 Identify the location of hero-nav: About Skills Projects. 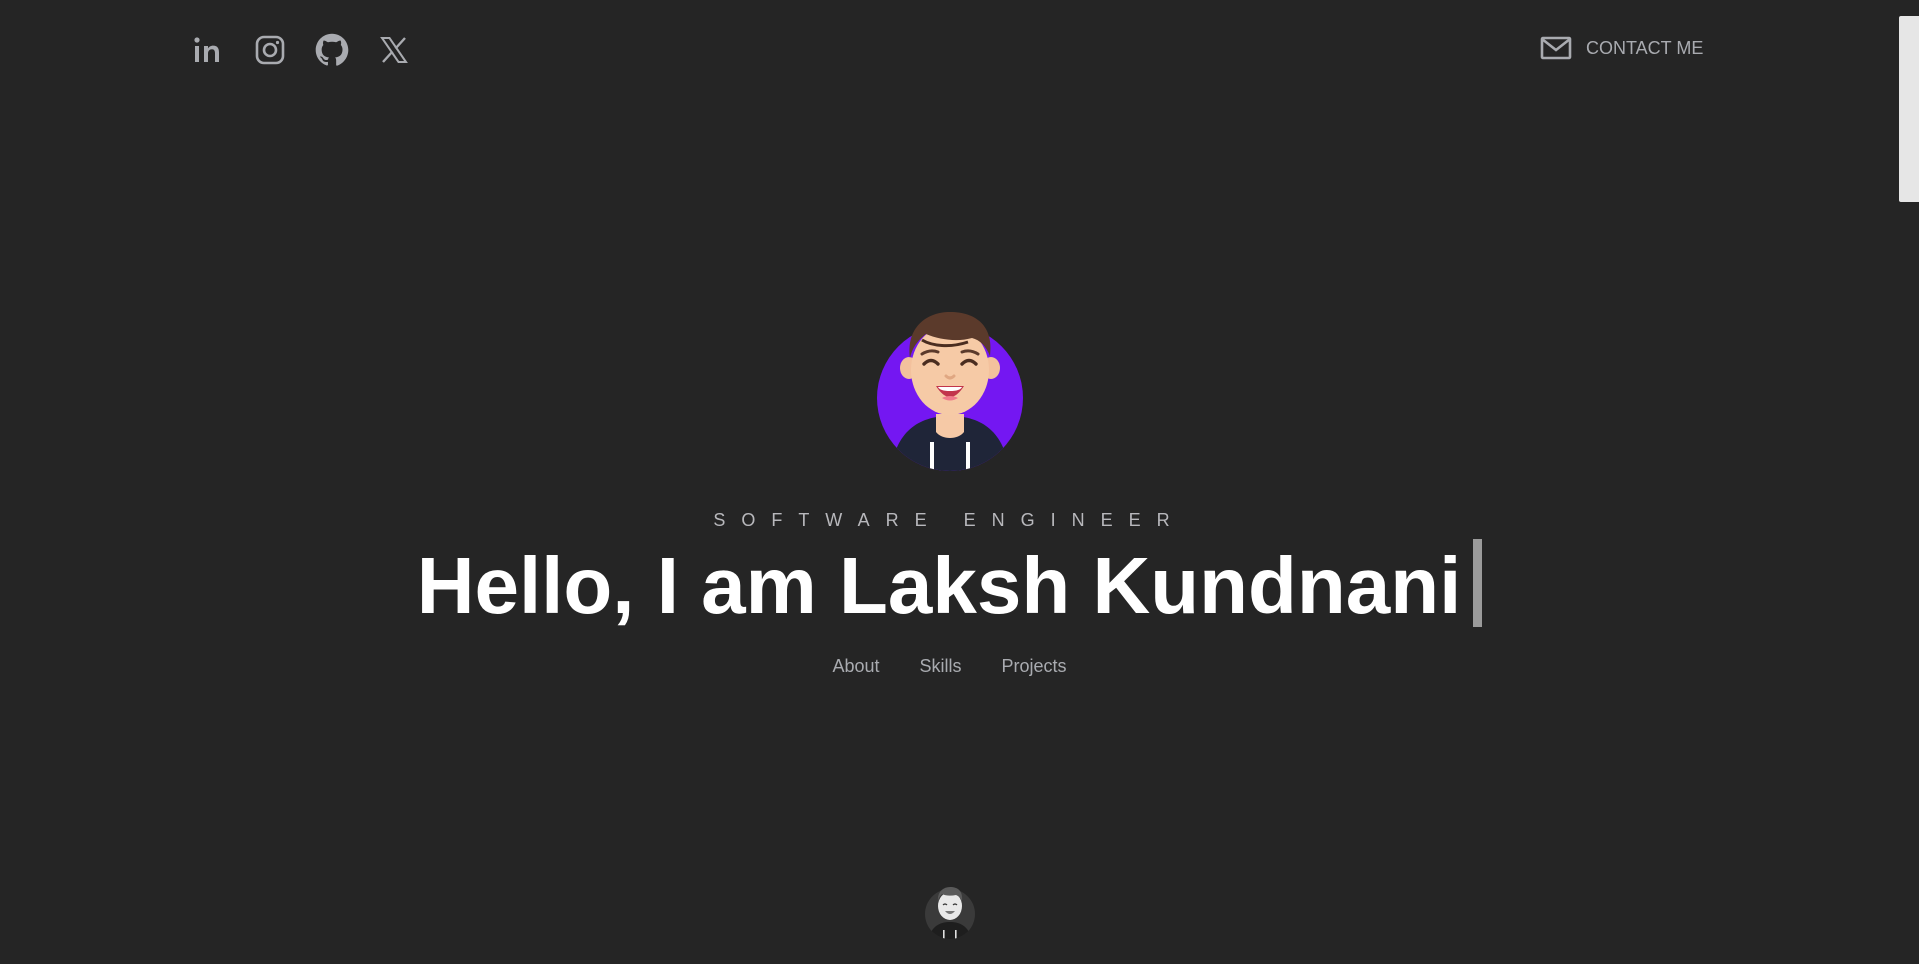
(949, 666).